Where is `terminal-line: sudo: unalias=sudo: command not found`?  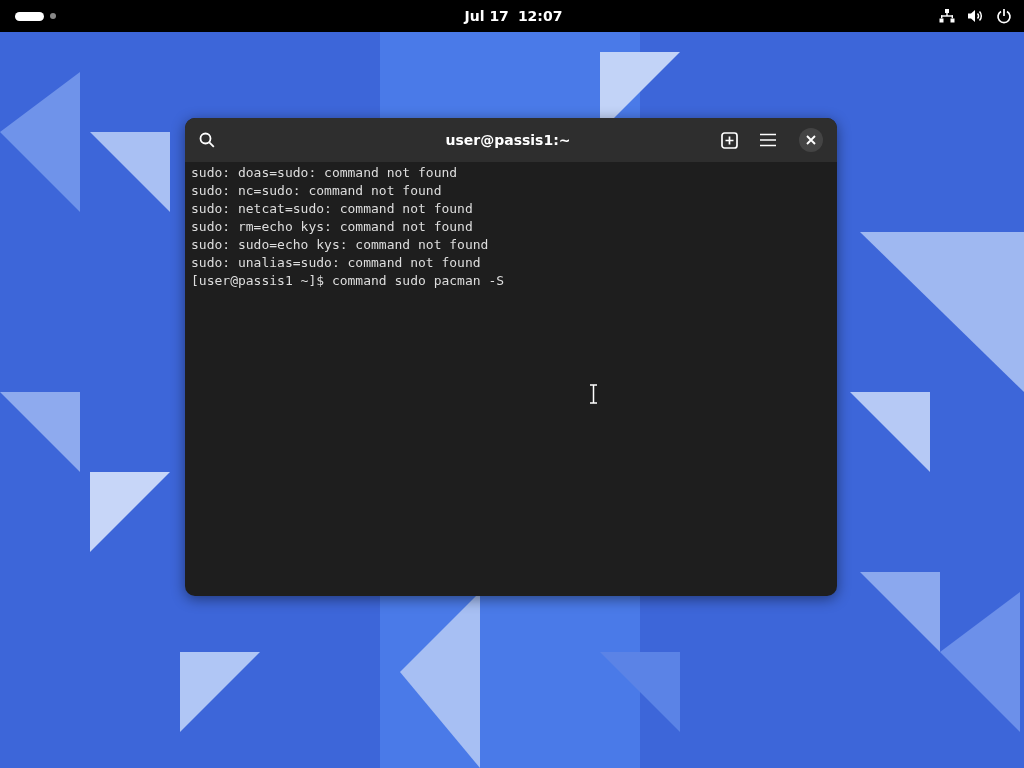 terminal-line: sudo: unalias=sudo: command not found is located at coordinates (336, 263).